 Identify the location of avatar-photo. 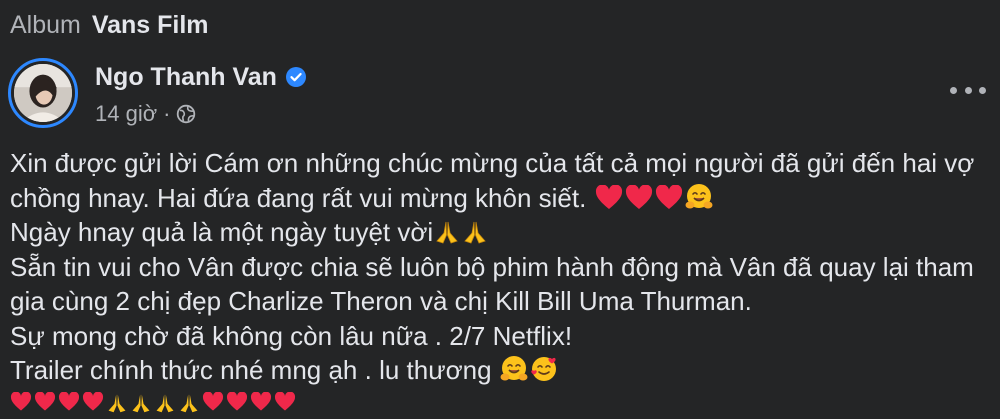
(43, 93).